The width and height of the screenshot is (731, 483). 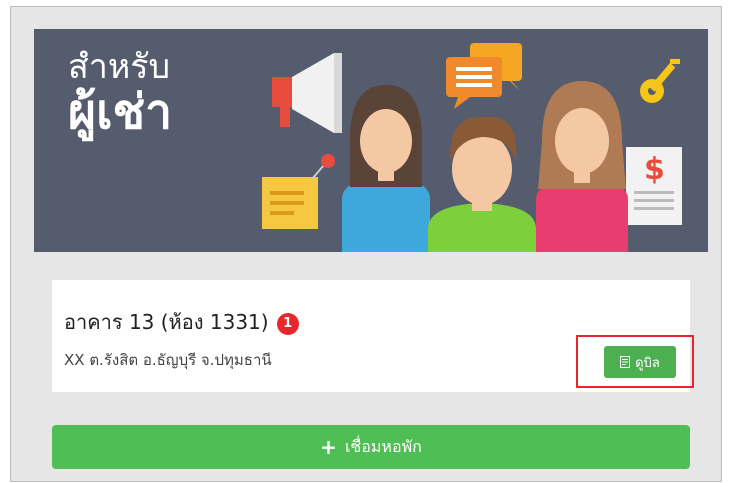 I want to click on megaphone-icon, so click(x=307, y=93).